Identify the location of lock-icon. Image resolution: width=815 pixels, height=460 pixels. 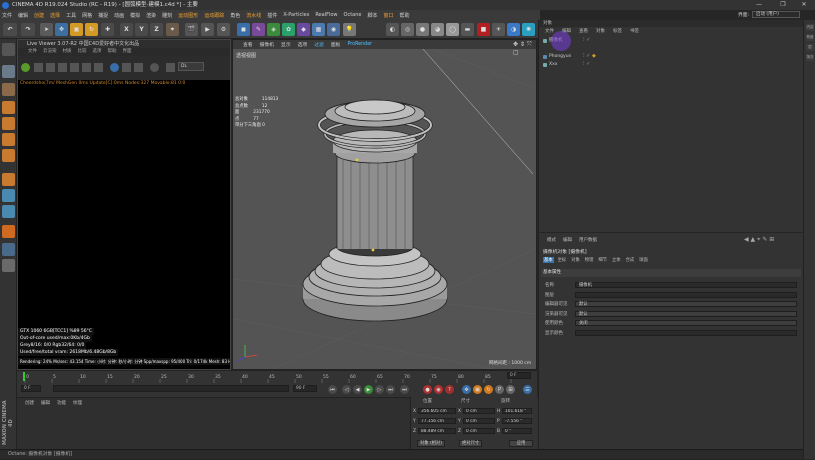
(86, 67).